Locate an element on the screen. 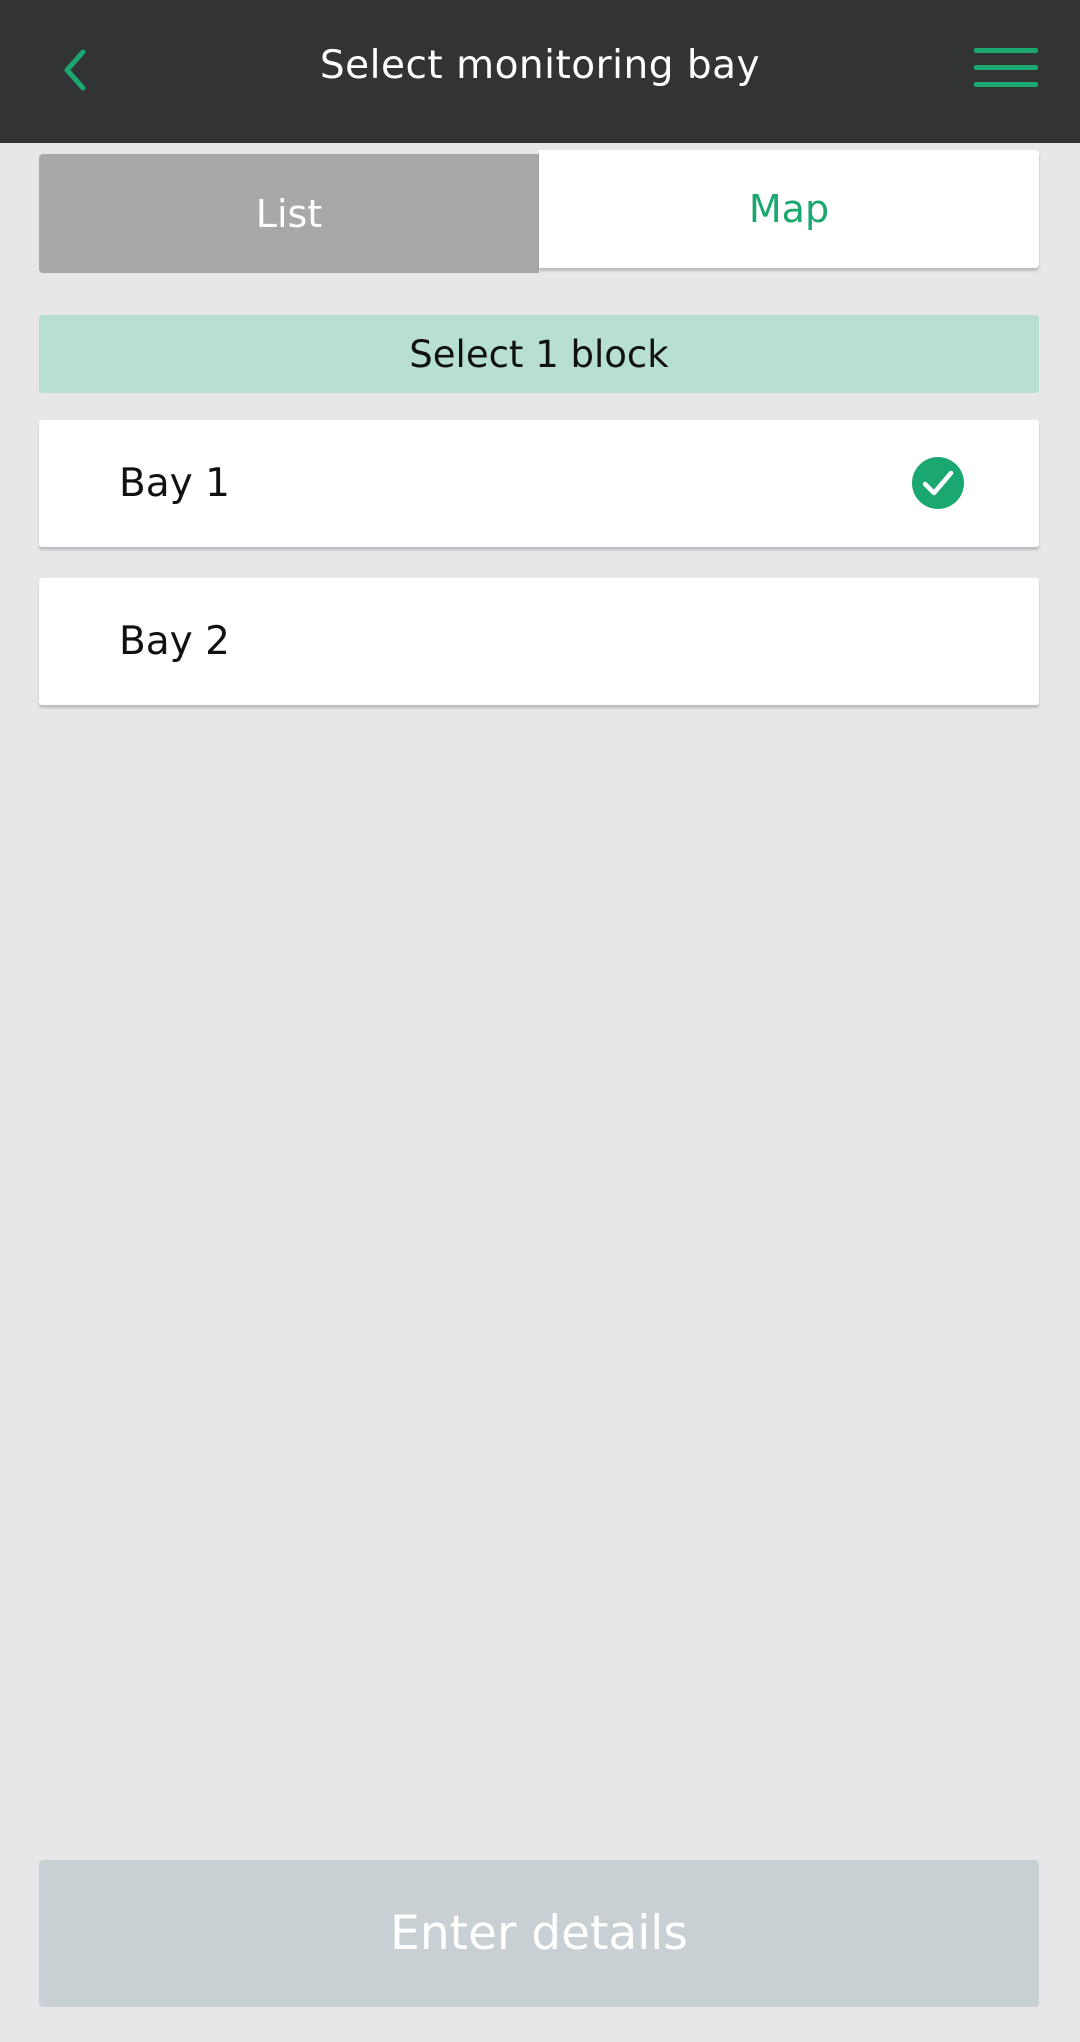  selection-instruction-banner: Select 1 block is located at coordinates (539, 354).